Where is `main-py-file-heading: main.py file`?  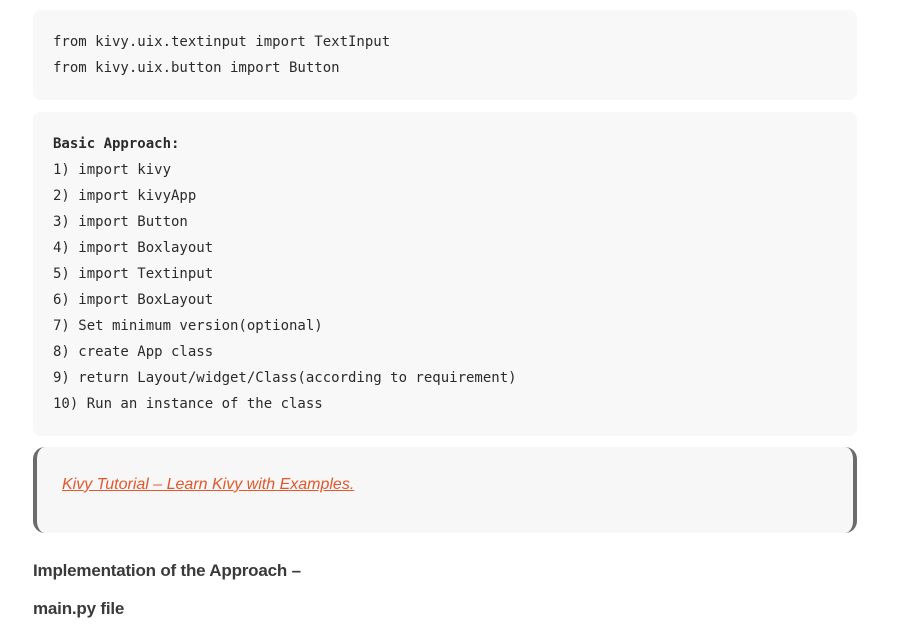 main-py-file-heading: main.py file is located at coordinates (79, 608).